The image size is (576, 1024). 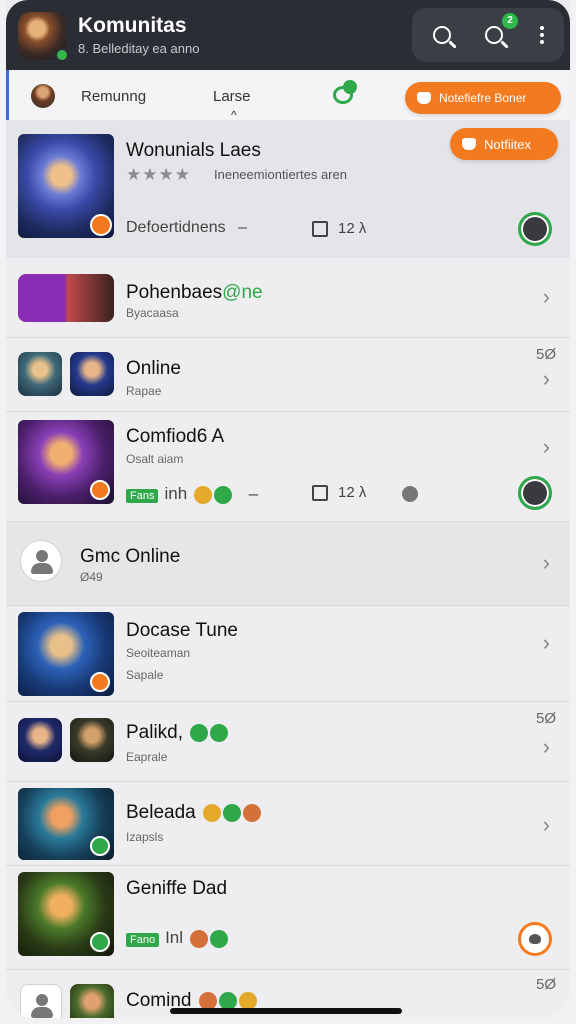 I want to click on app-header: Komunitas 8. Belleditay ea anno 2, so click(x=288, y=35).